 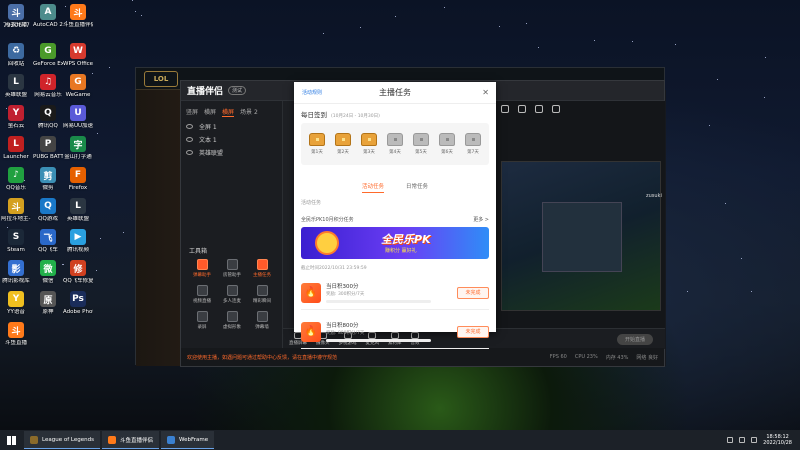 What do you see at coordinates (48, 241) in the screenshot?
I see `desktop-icon: 飞 QQ飞车` at bounding box center [48, 241].